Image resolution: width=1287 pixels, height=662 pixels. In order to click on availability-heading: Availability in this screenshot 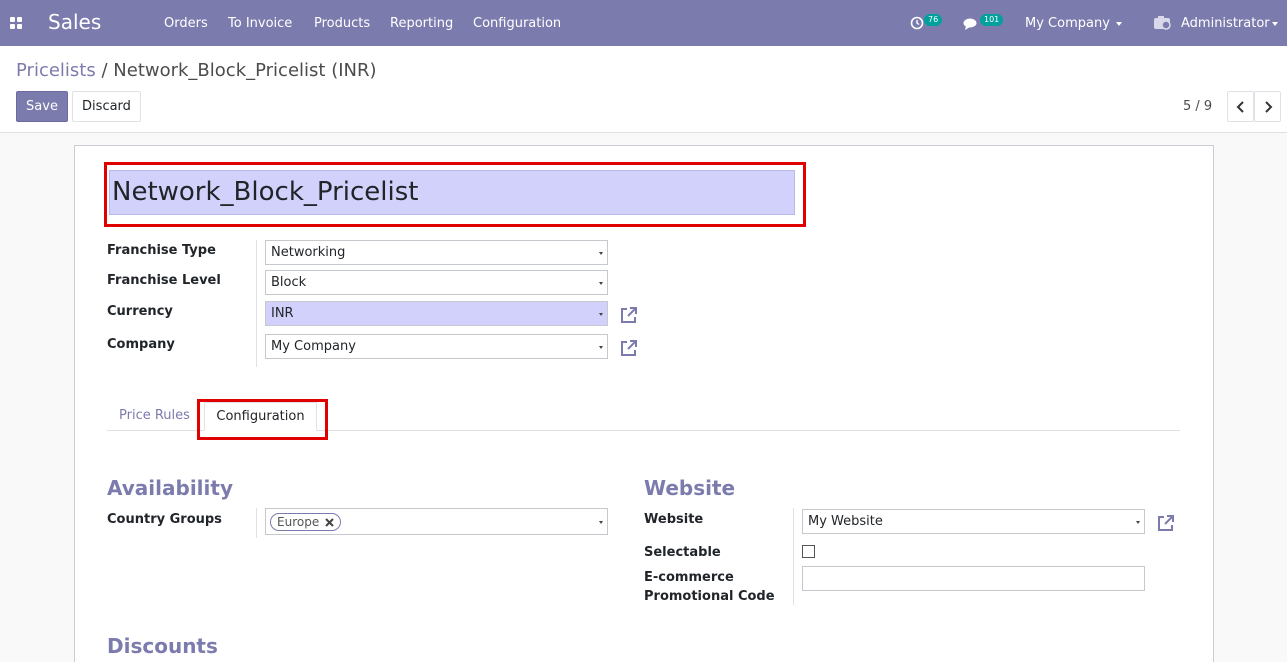, I will do `click(170, 488)`.